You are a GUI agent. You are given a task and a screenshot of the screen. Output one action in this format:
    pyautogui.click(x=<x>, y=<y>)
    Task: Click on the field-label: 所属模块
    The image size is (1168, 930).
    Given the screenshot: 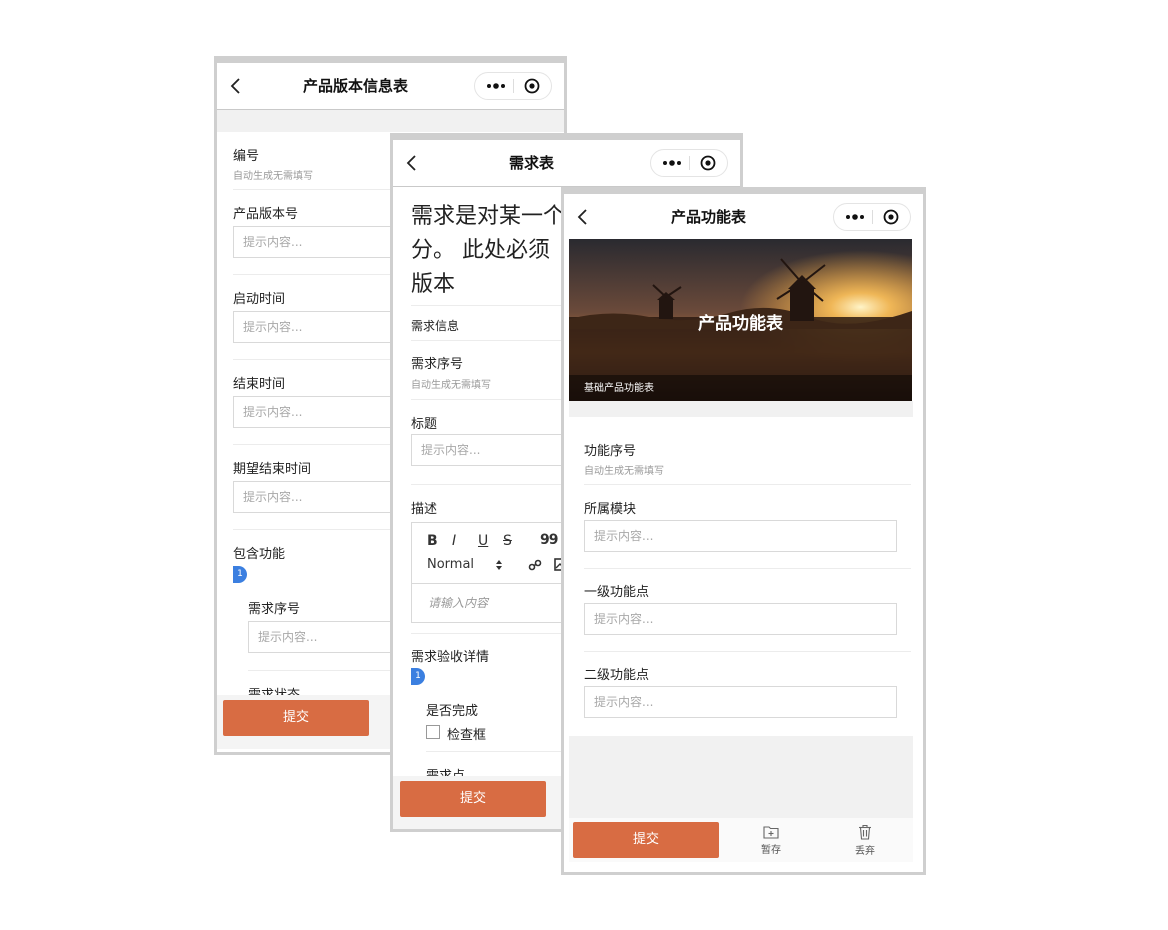 What is the action you would take?
    pyautogui.click(x=610, y=509)
    